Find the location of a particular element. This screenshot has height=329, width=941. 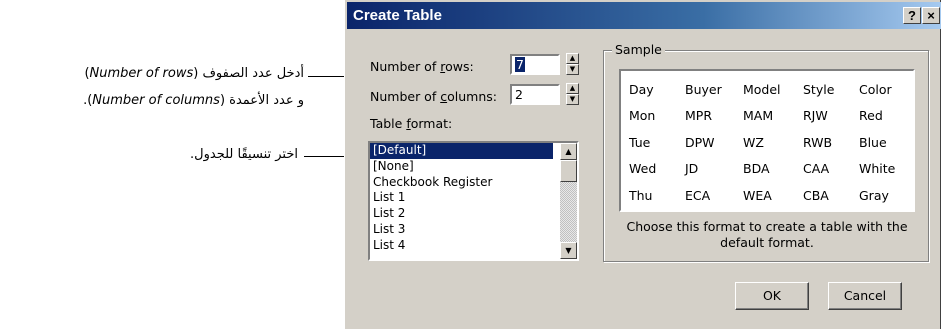

sample-cell: Color is located at coordinates (875, 89).